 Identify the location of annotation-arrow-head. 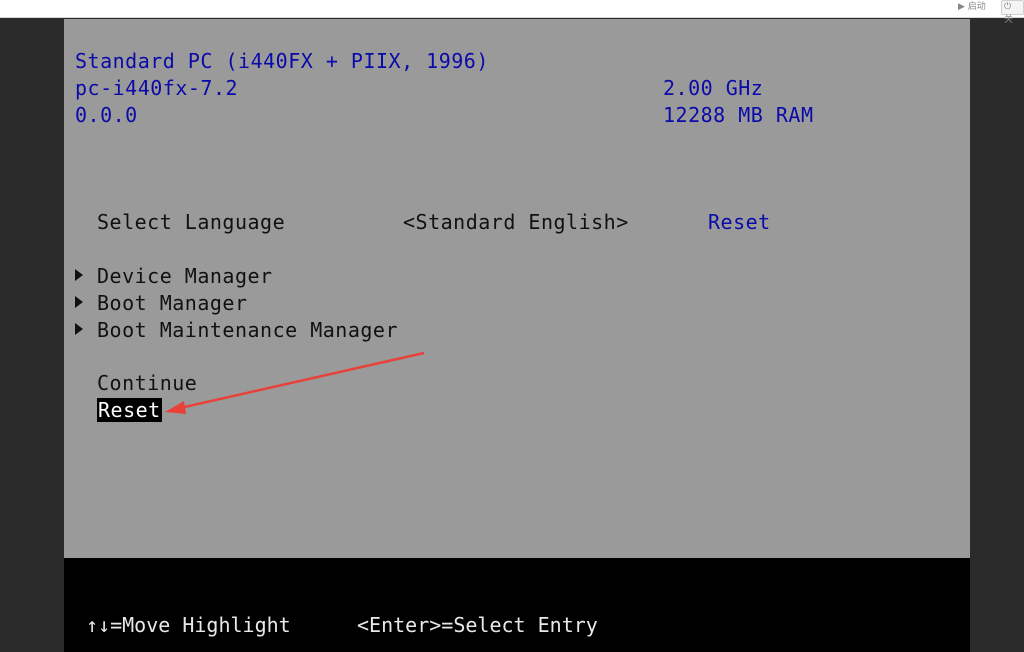
(175, 407).